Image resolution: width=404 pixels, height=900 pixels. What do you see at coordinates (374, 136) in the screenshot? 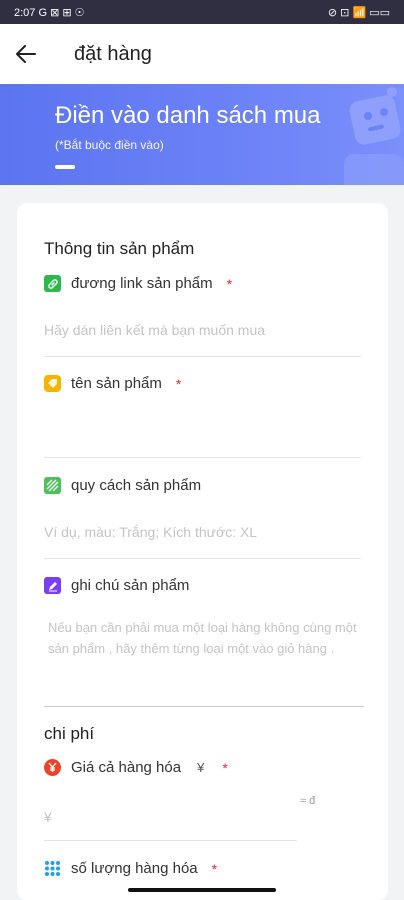
I see `robot-illustration-icon` at bounding box center [374, 136].